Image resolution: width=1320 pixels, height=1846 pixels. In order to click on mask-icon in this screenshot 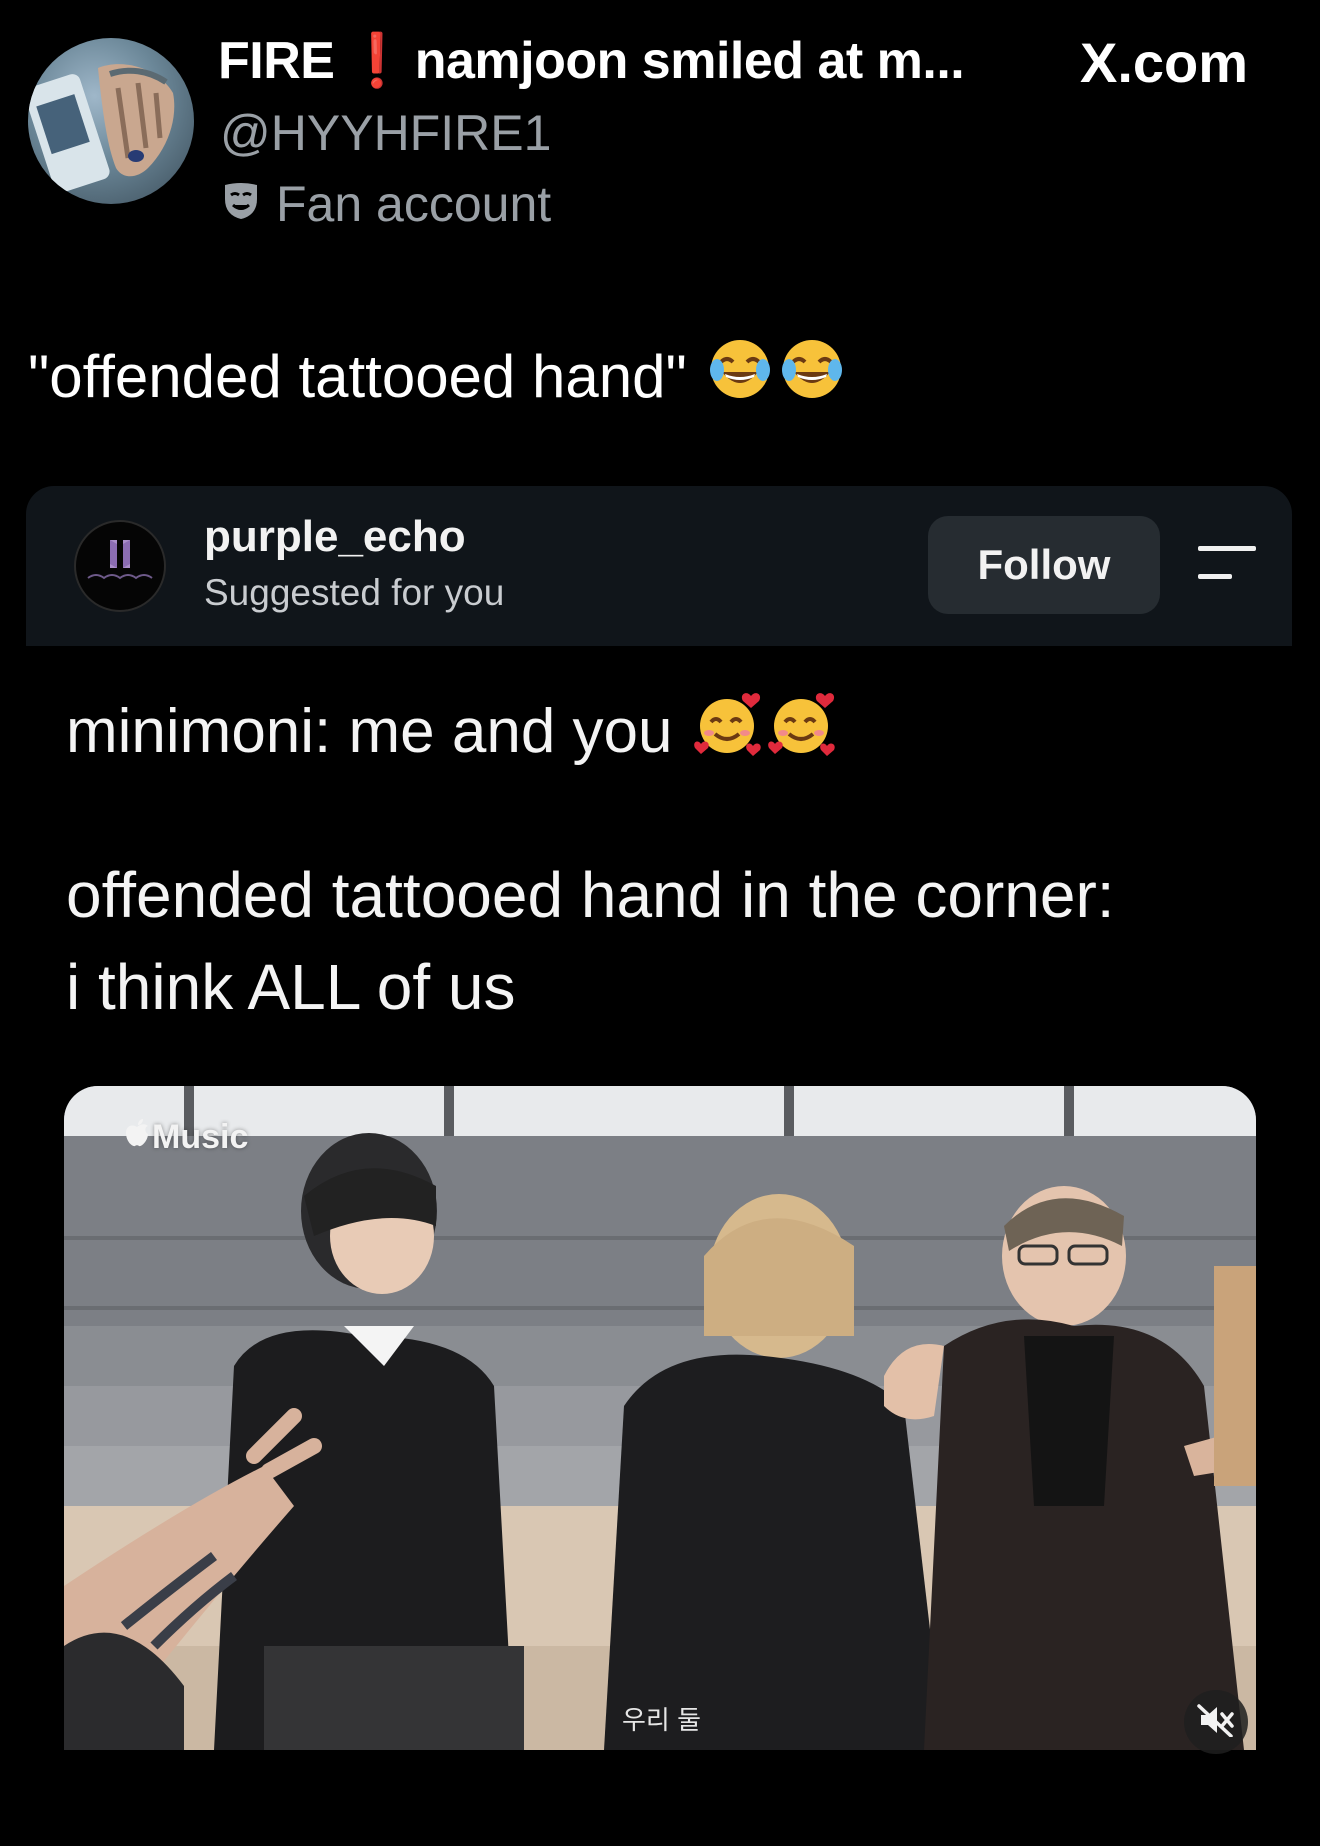, I will do `click(241, 204)`.